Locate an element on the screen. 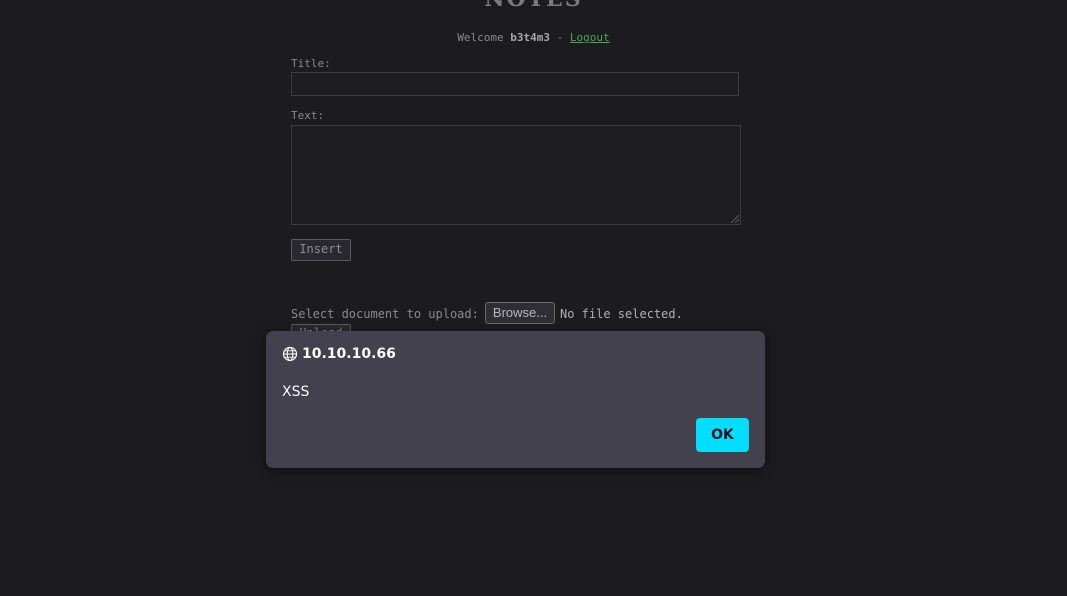 The width and height of the screenshot is (1067, 596). resize-grip-icon is located at coordinates (735, 219).